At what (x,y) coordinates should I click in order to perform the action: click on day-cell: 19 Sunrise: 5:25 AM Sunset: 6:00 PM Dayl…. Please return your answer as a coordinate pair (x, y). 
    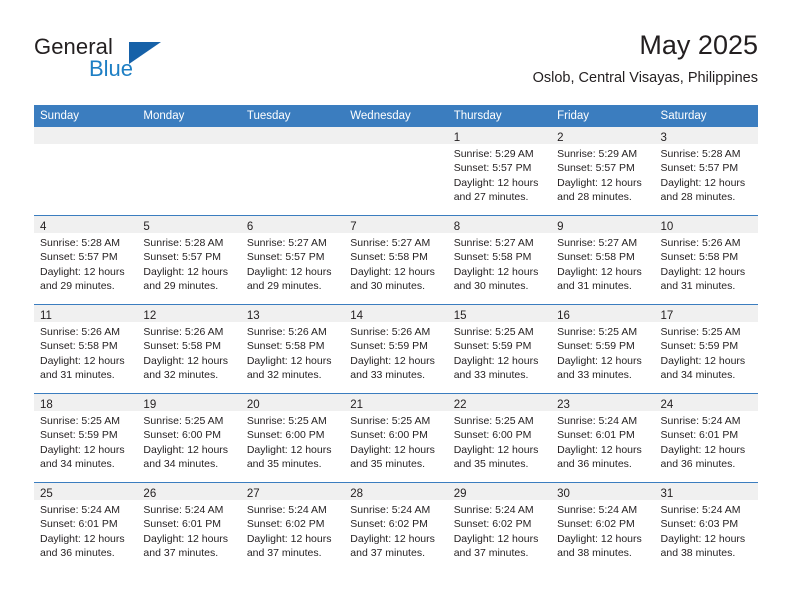
    Looking at the image, I should click on (189, 438).